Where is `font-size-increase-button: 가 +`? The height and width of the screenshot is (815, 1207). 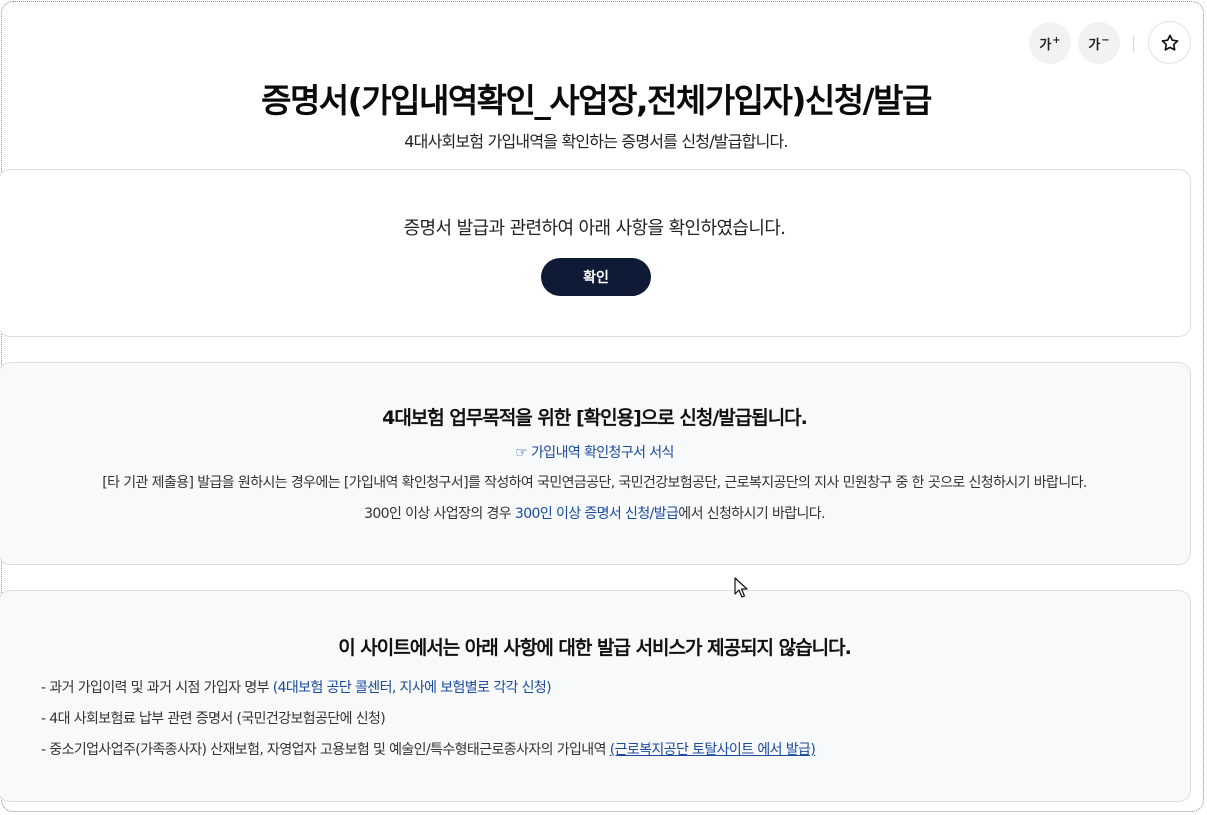
font-size-increase-button: 가 + is located at coordinates (1050, 43).